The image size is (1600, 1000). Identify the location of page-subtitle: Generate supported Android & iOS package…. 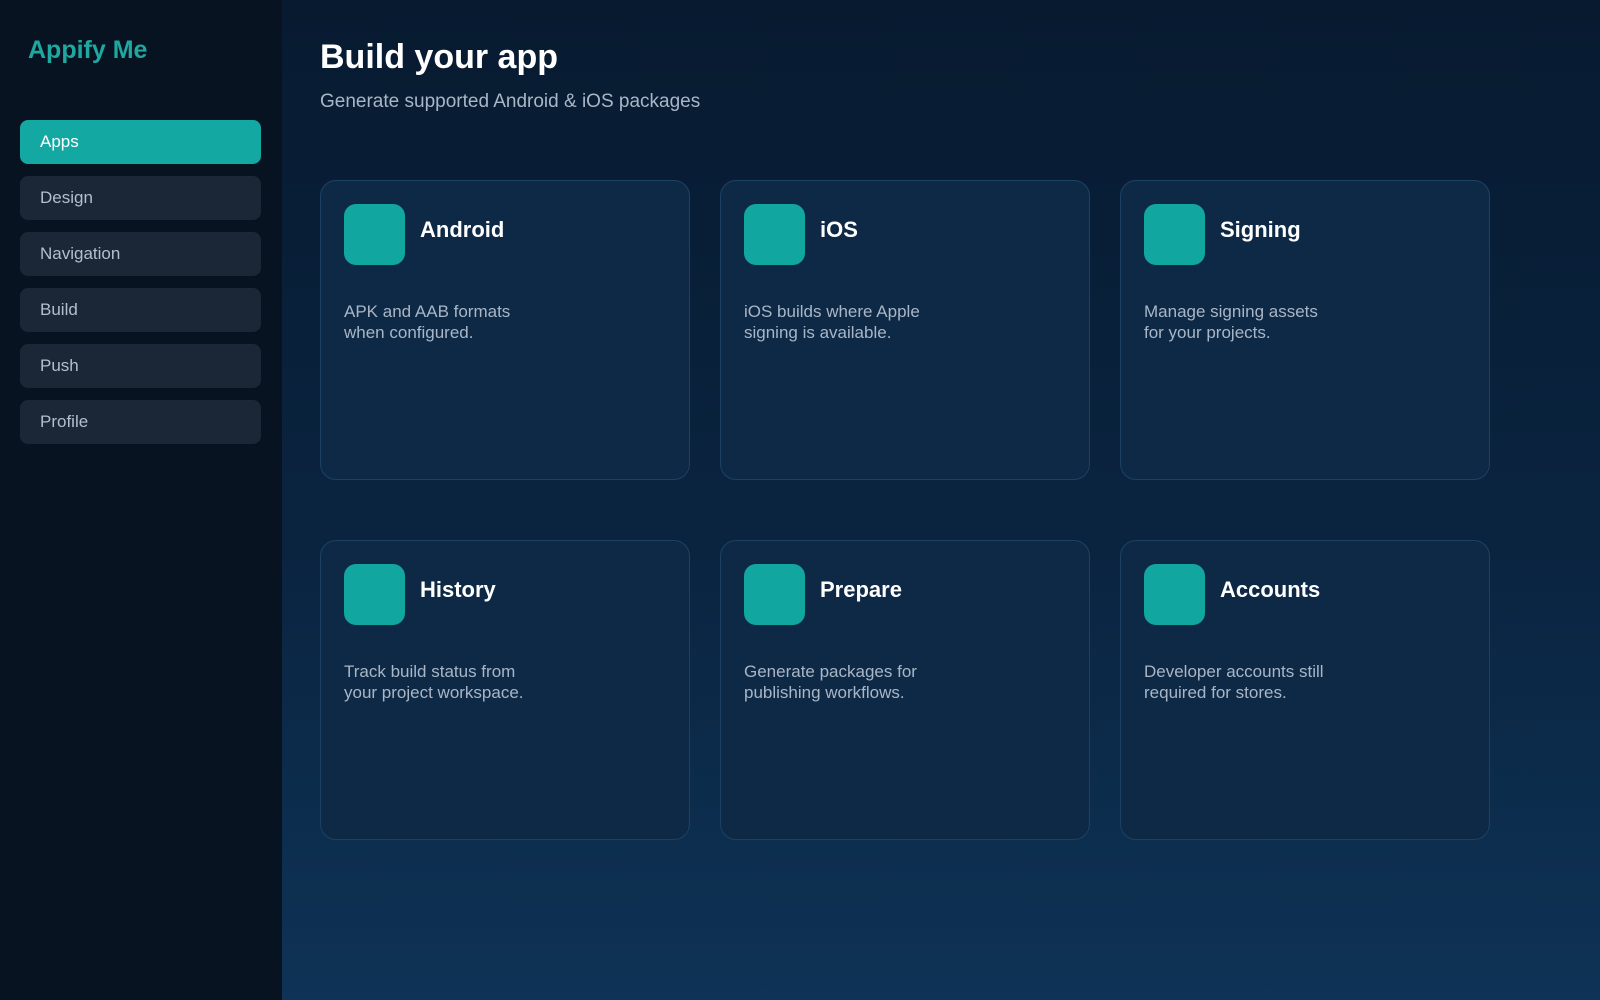
(510, 101).